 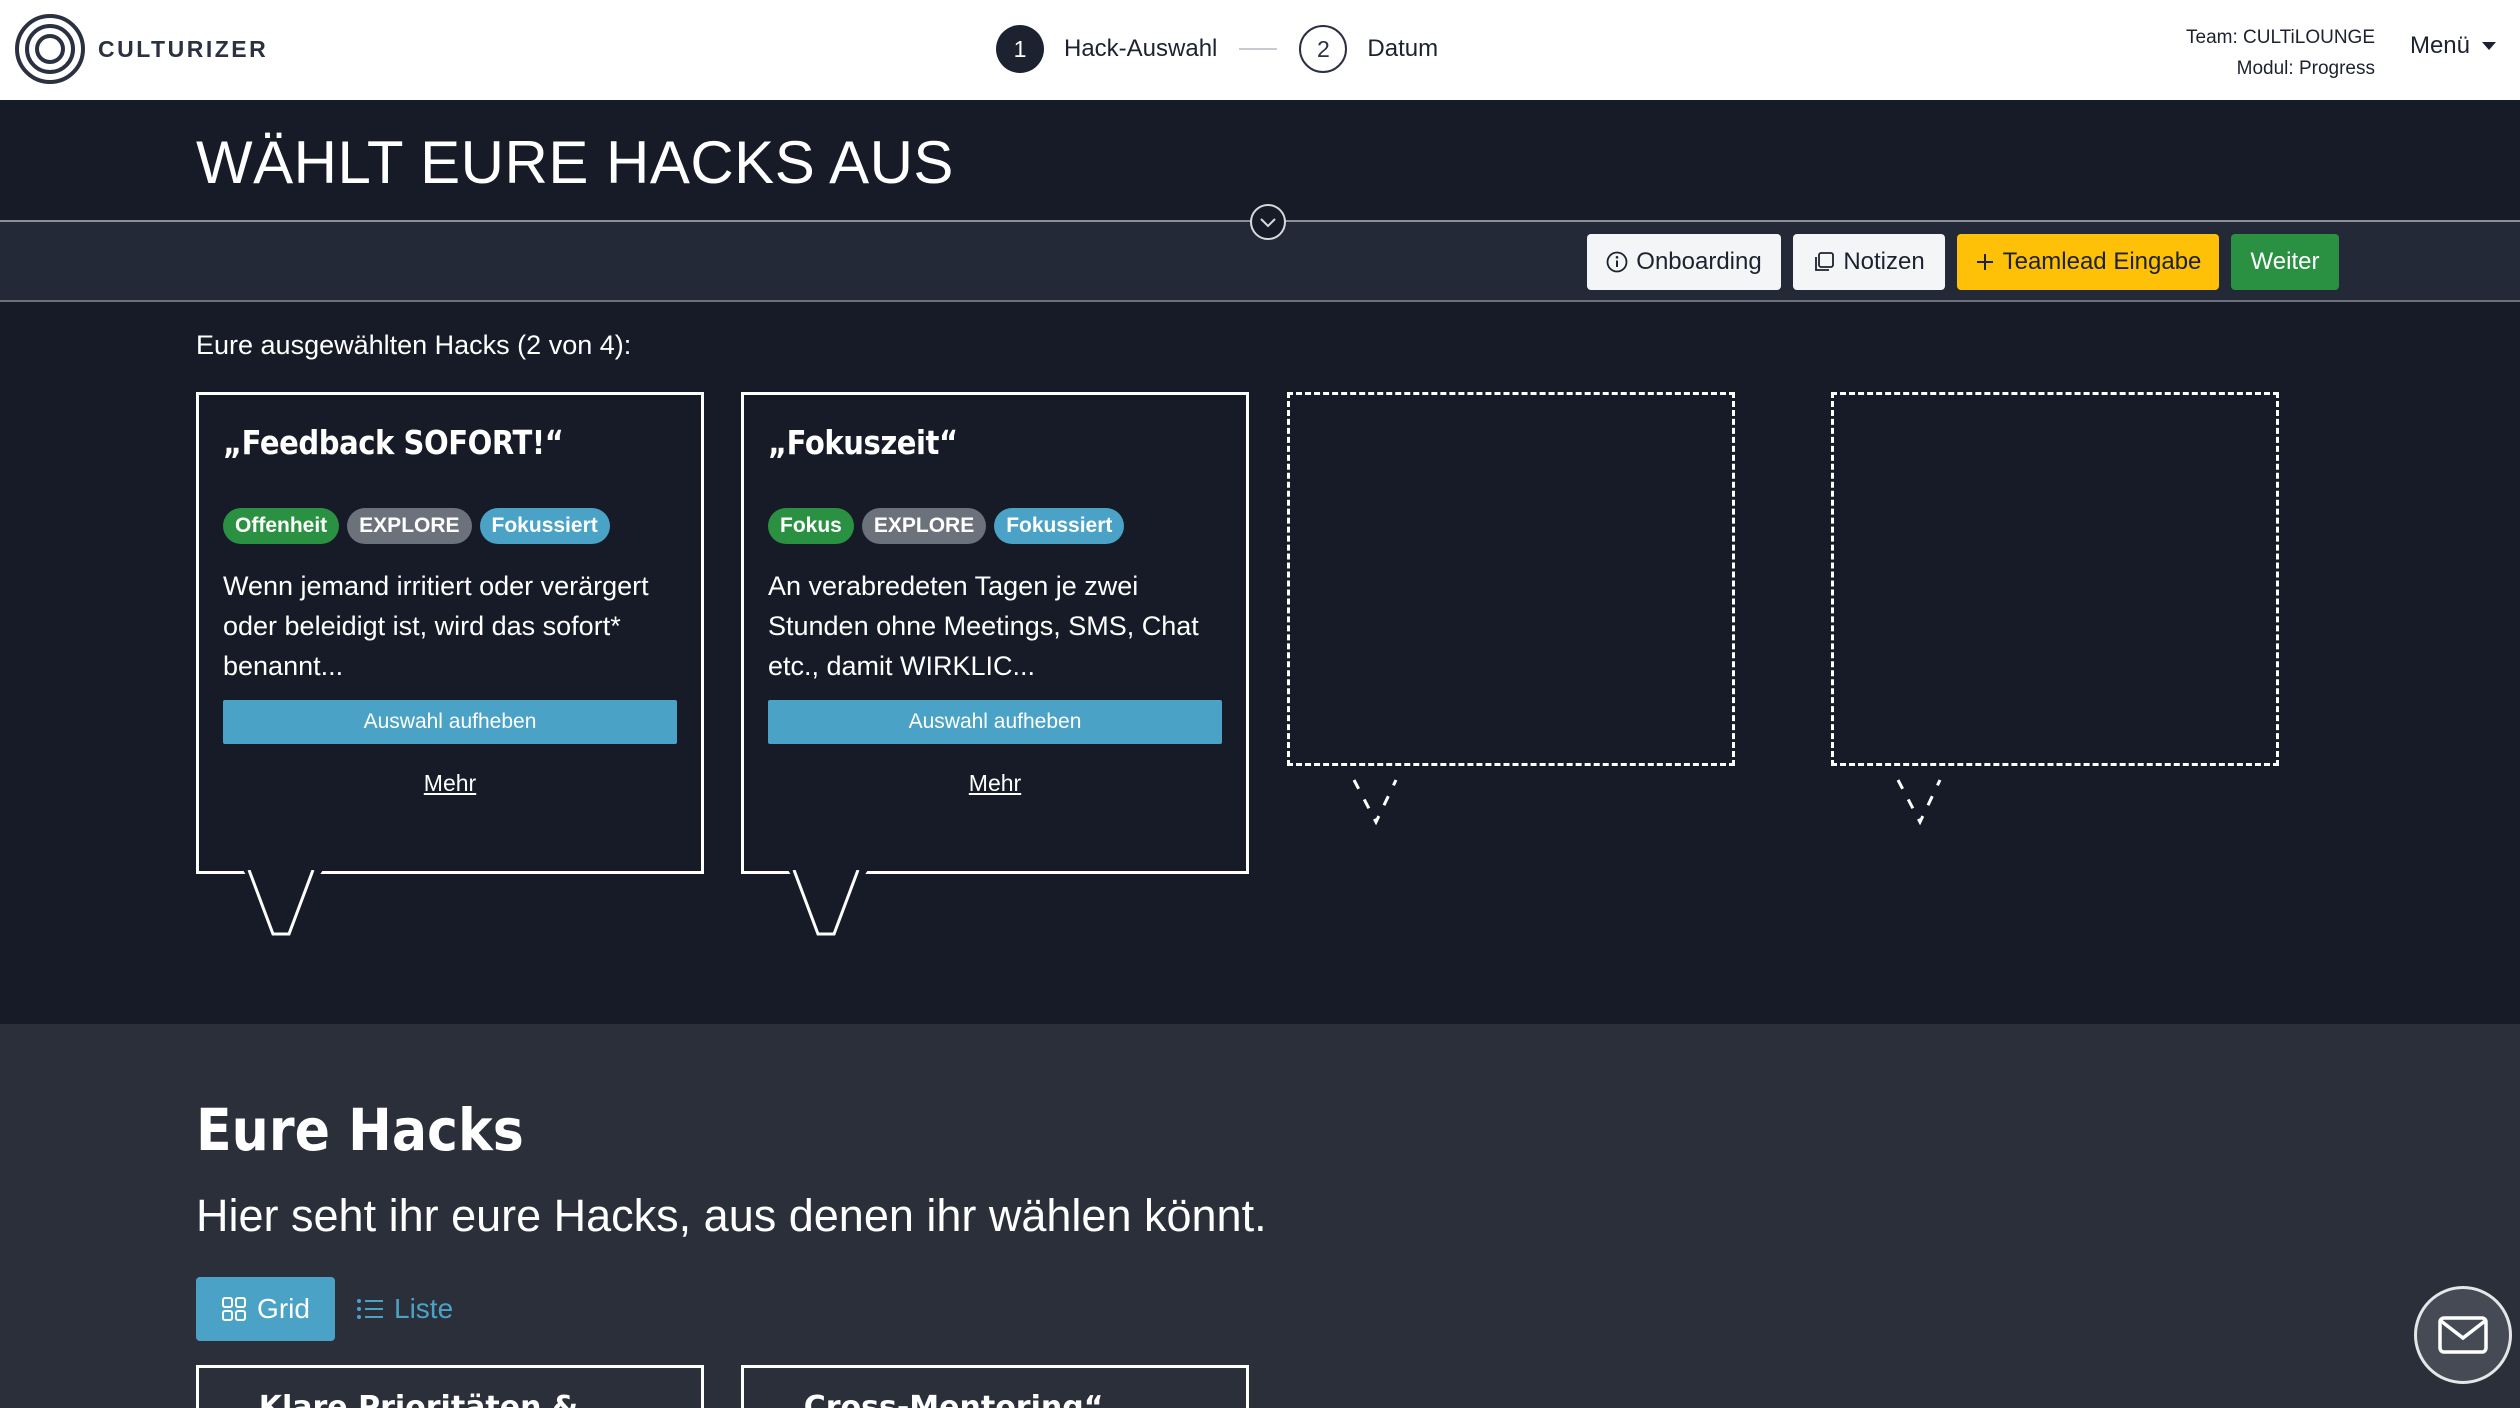 What do you see at coordinates (283, 1308) in the screenshot?
I see `grid-view-label: Grid` at bounding box center [283, 1308].